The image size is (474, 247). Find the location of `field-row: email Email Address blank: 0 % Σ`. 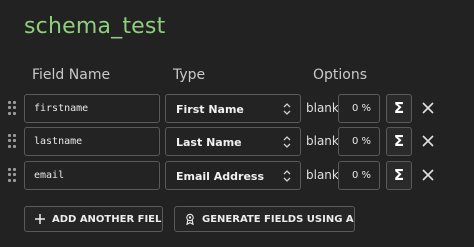

field-row: email Email Address blank: 0 % Σ is located at coordinates (237, 175).